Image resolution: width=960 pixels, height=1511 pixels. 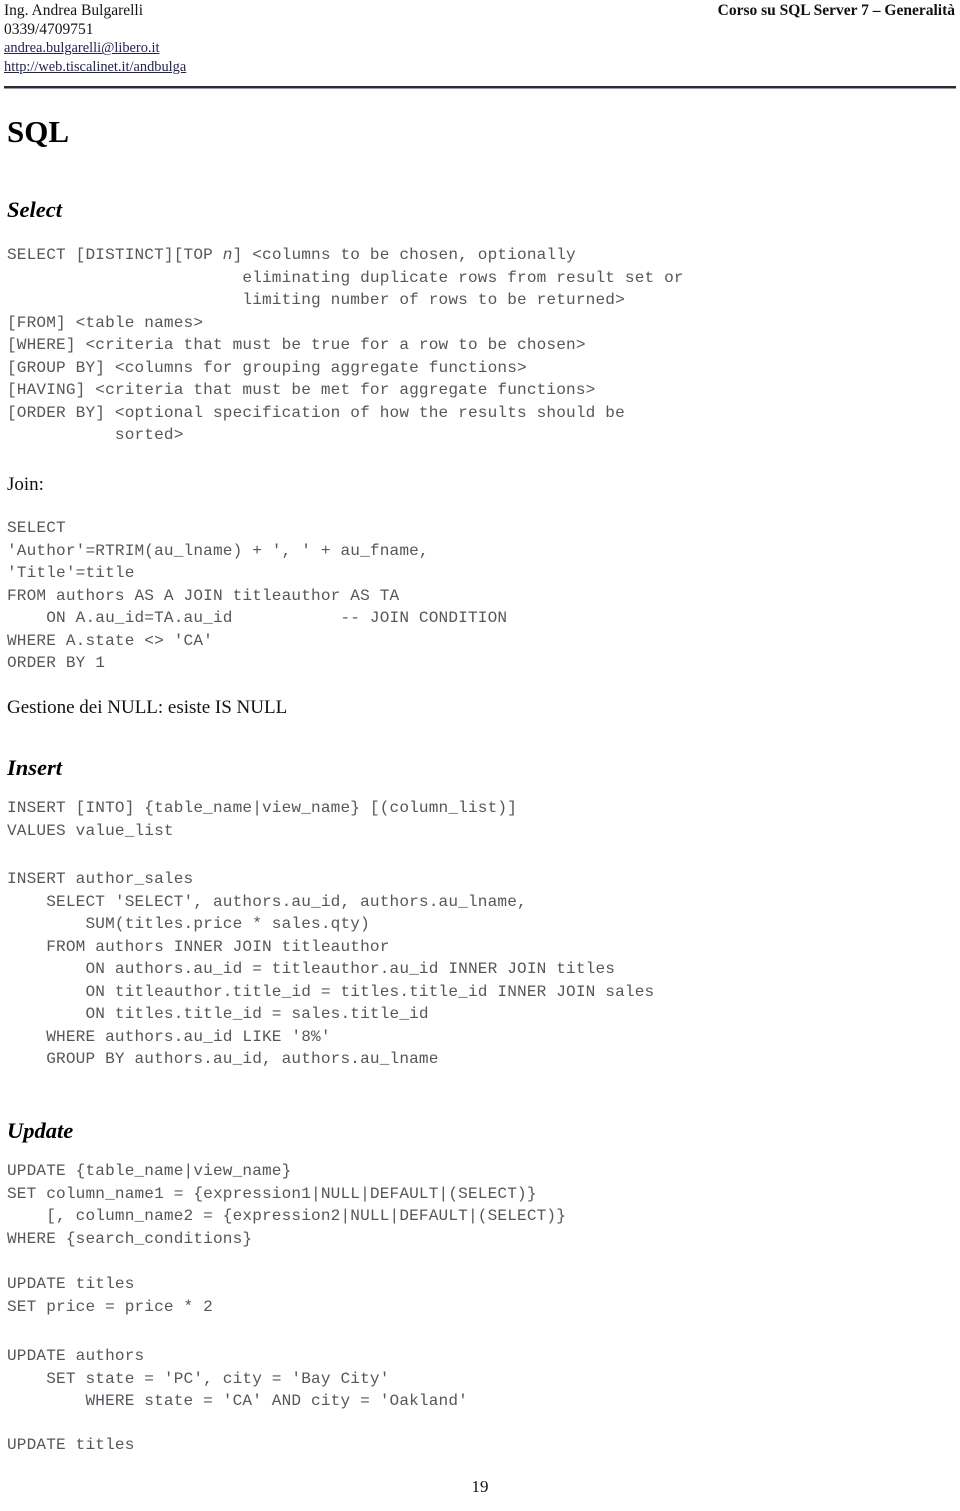 What do you see at coordinates (35, 767) in the screenshot?
I see `section-heading-insert: Insert` at bounding box center [35, 767].